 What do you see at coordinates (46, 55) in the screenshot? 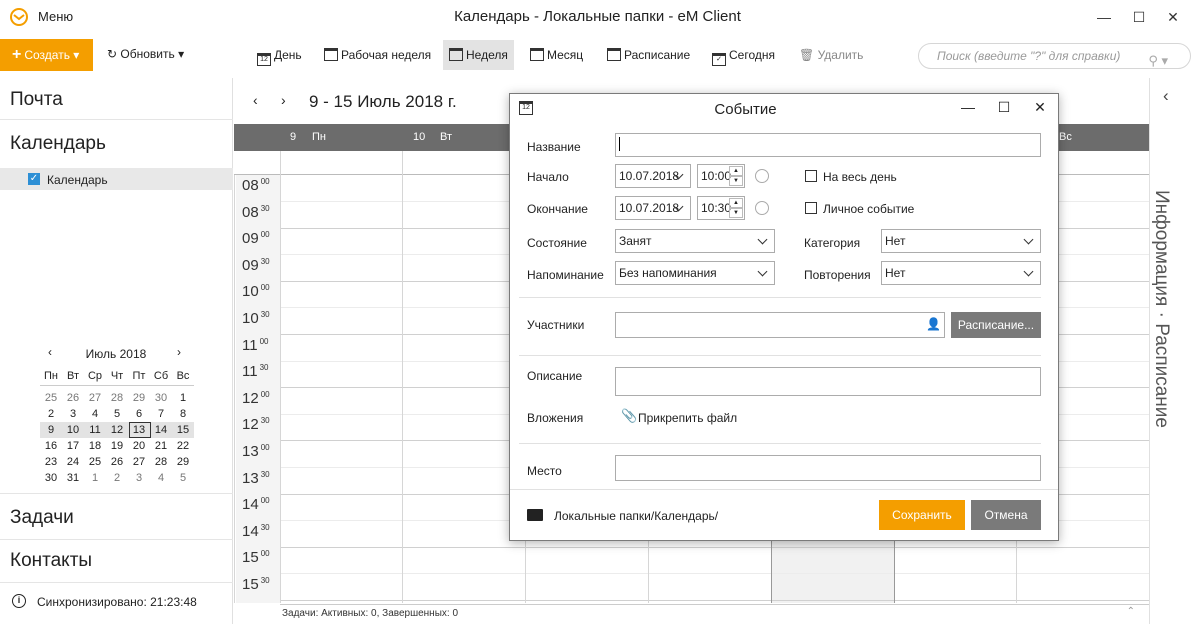
I see `create-button: + Создать ▾` at bounding box center [46, 55].